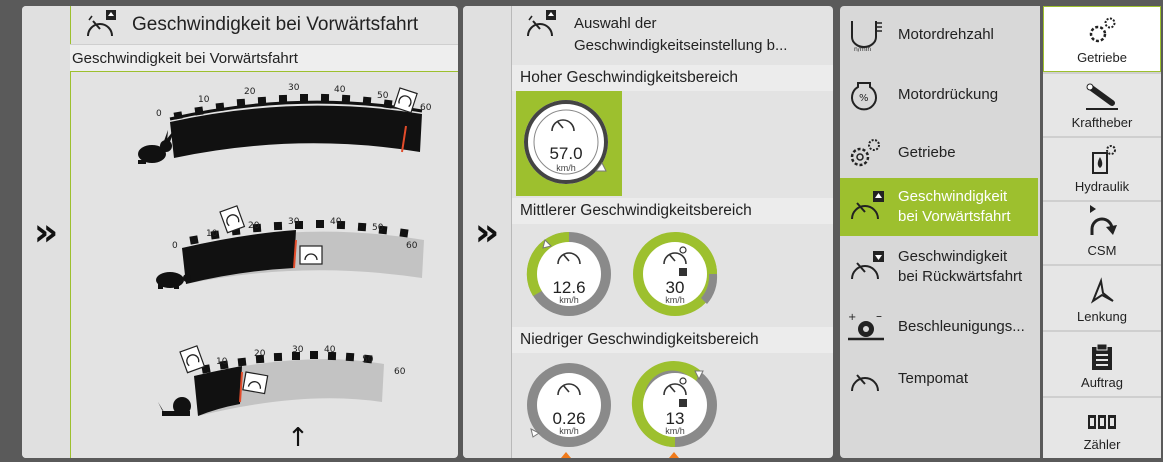  I want to click on tab-label: Getriebe, so click(1102, 57).